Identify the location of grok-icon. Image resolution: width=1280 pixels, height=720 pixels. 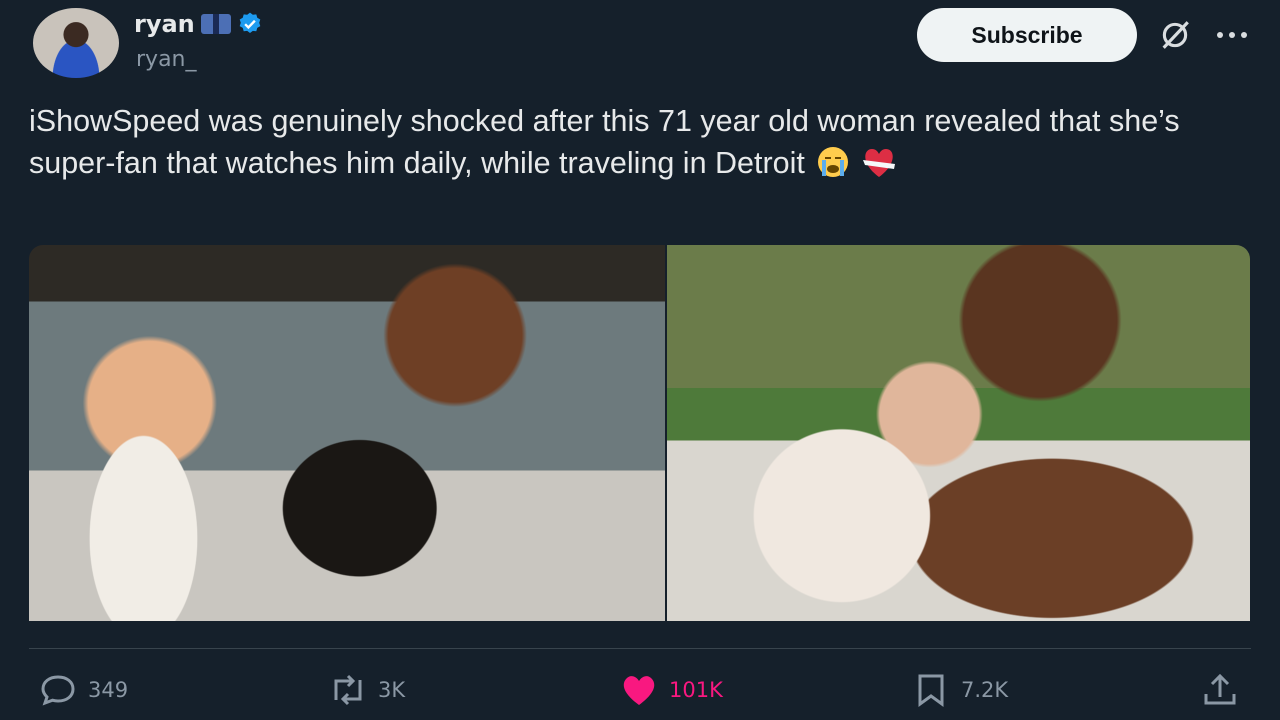
(1175, 35).